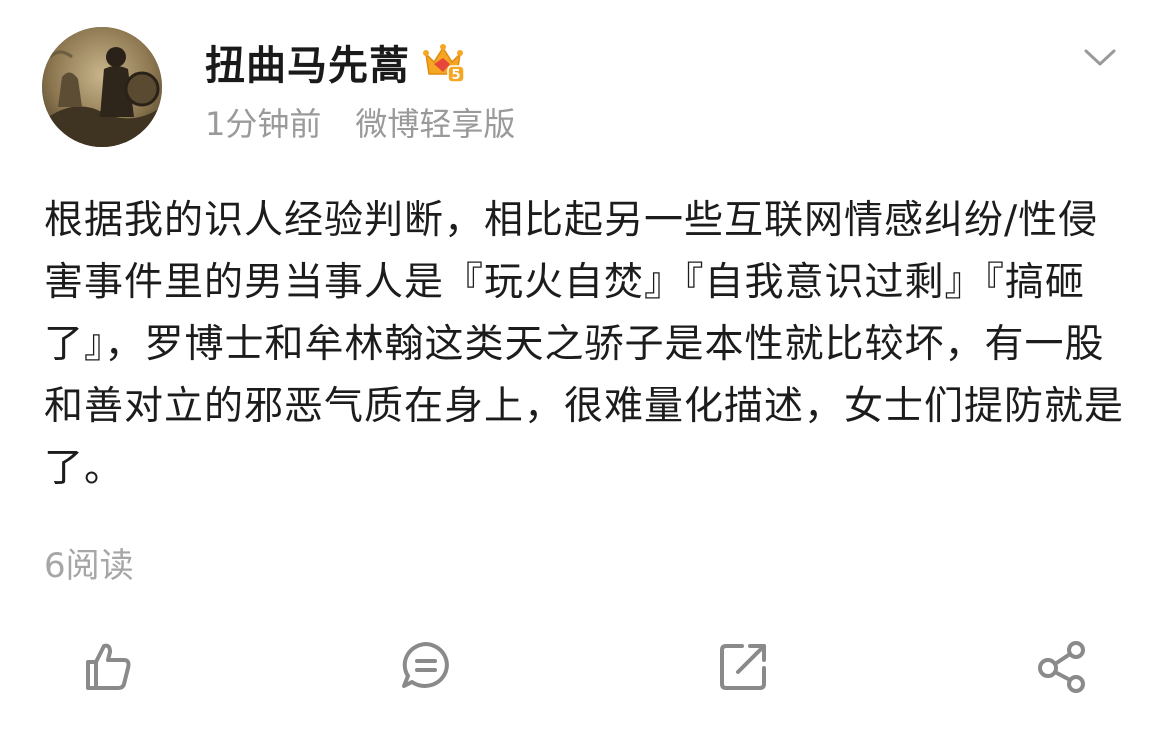  I want to click on repost-icon, so click(743, 667).